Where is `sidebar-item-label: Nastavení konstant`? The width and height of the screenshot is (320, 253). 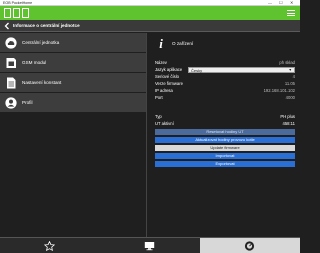
sidebar-item-label: Nastavení konstant is located at coordinates (42, 82).